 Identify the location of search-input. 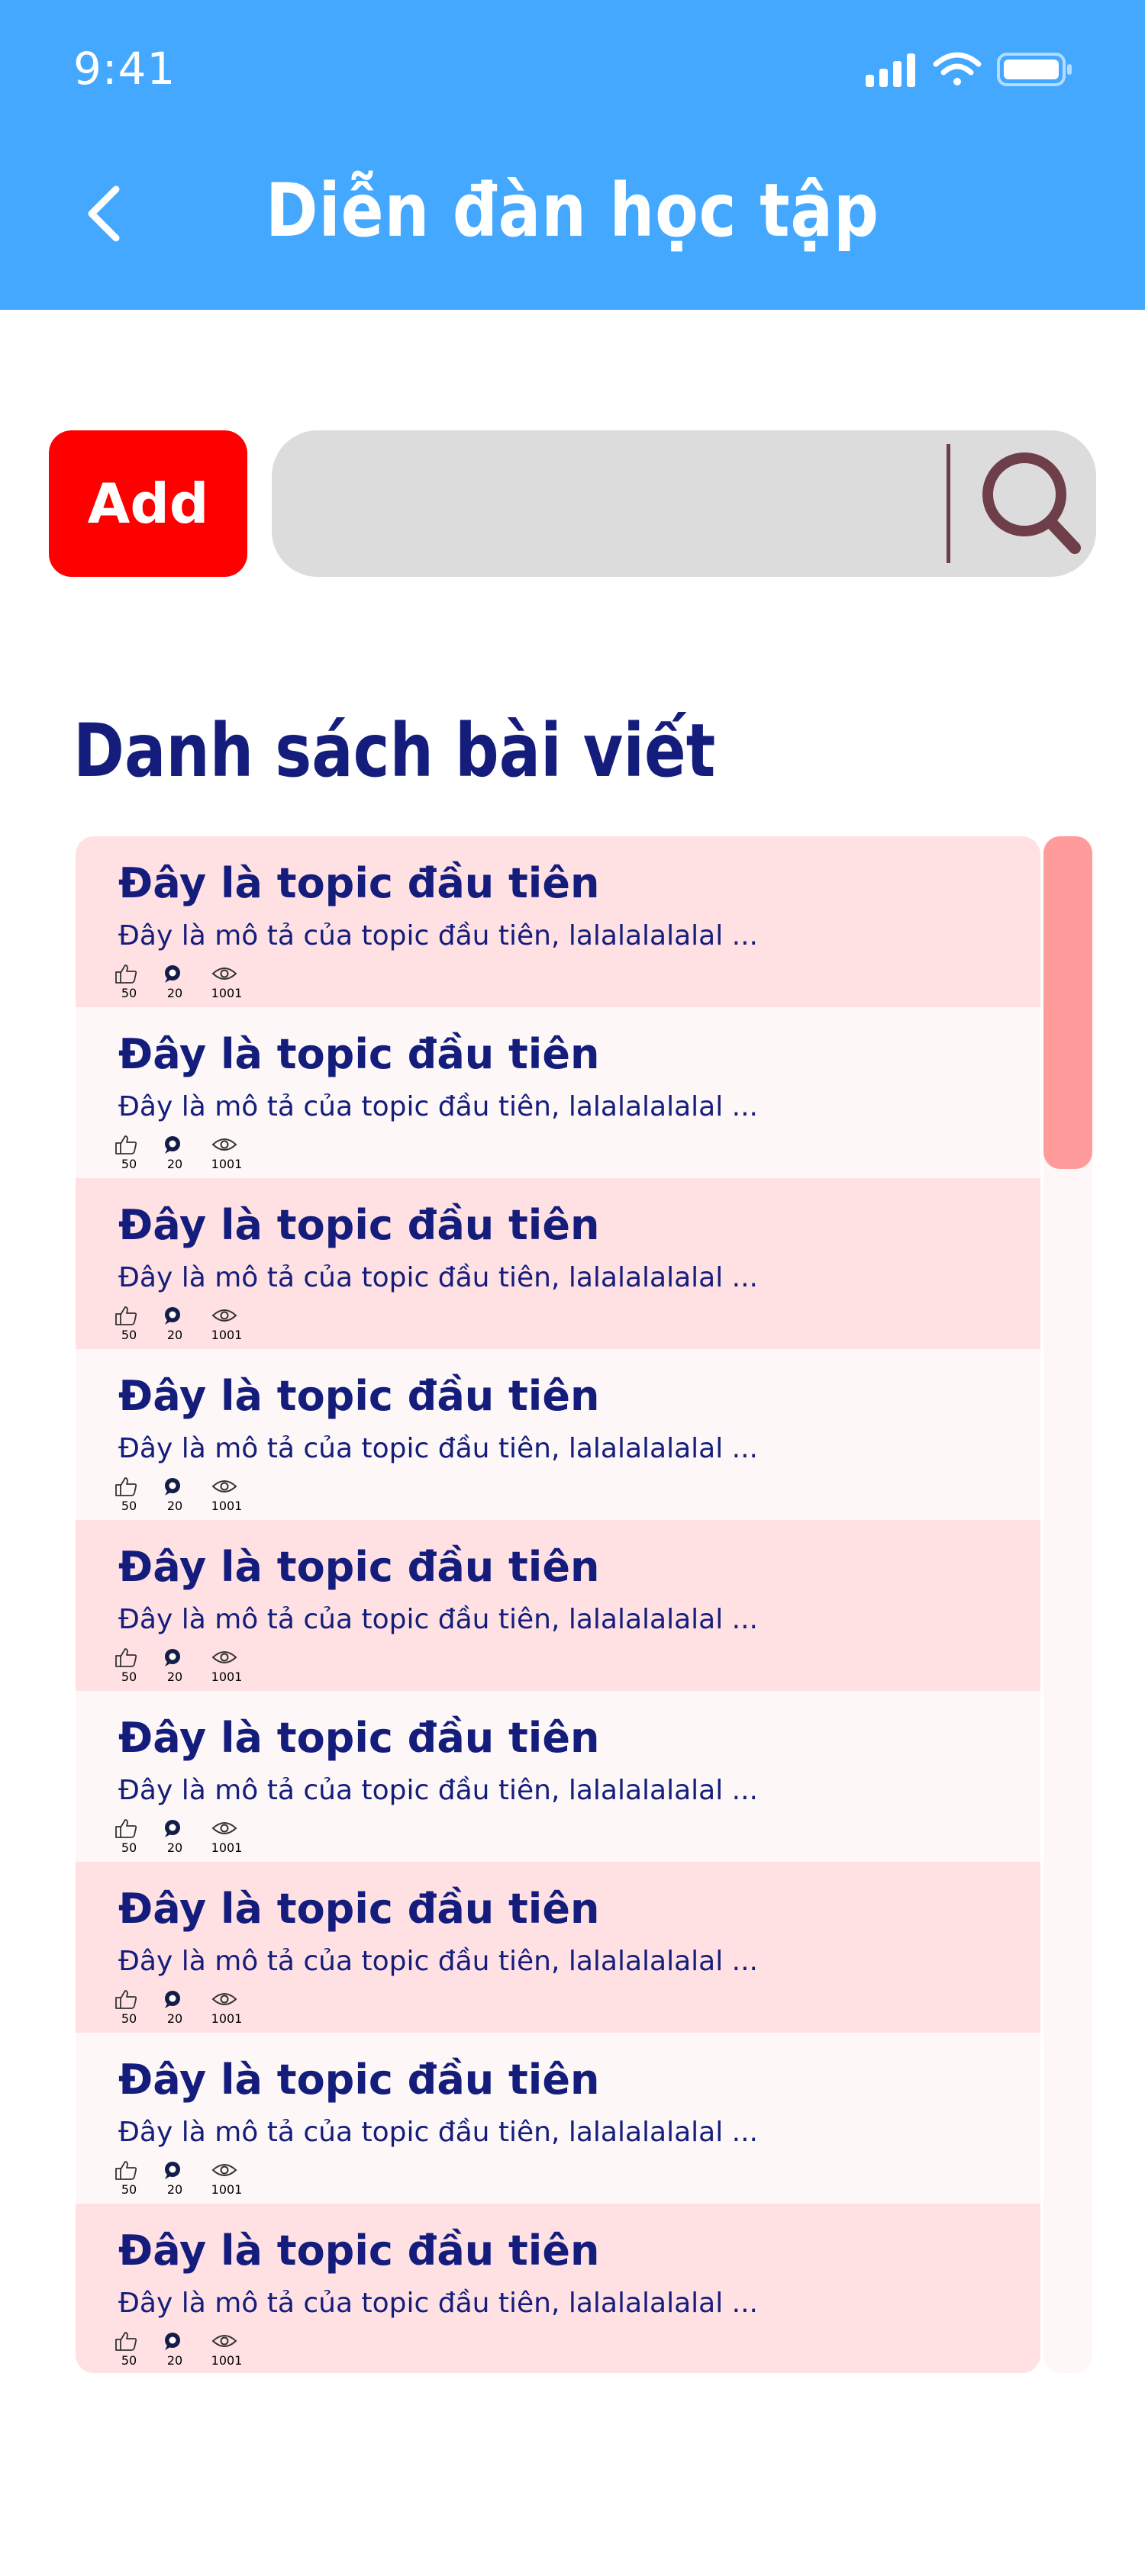
(638, 503).